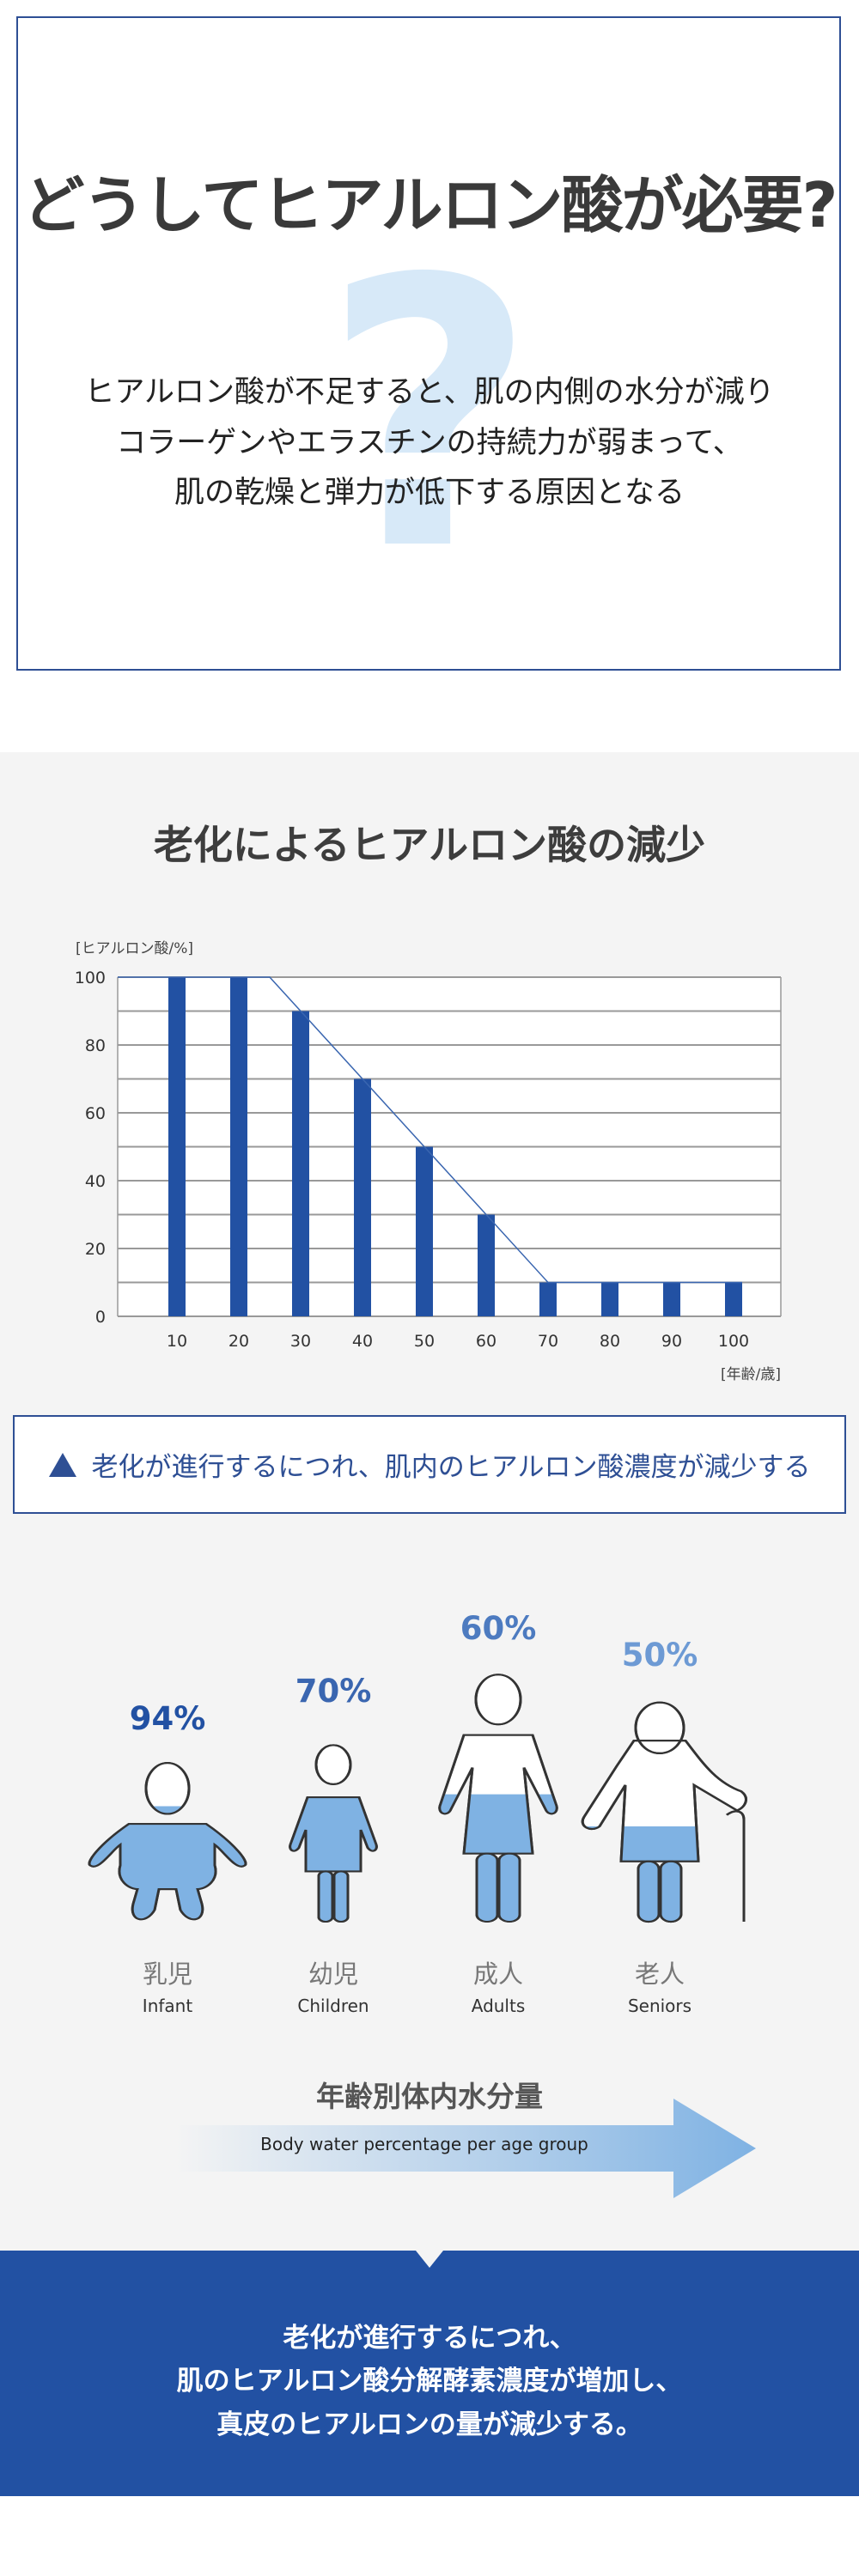 Image resolution: width=859 pixels, height=2576 pixels. Describe the element at coordinates (430, 2339) in the screenshot. I see `conclusion-line: 老化が進行するにつれ、` at that location.